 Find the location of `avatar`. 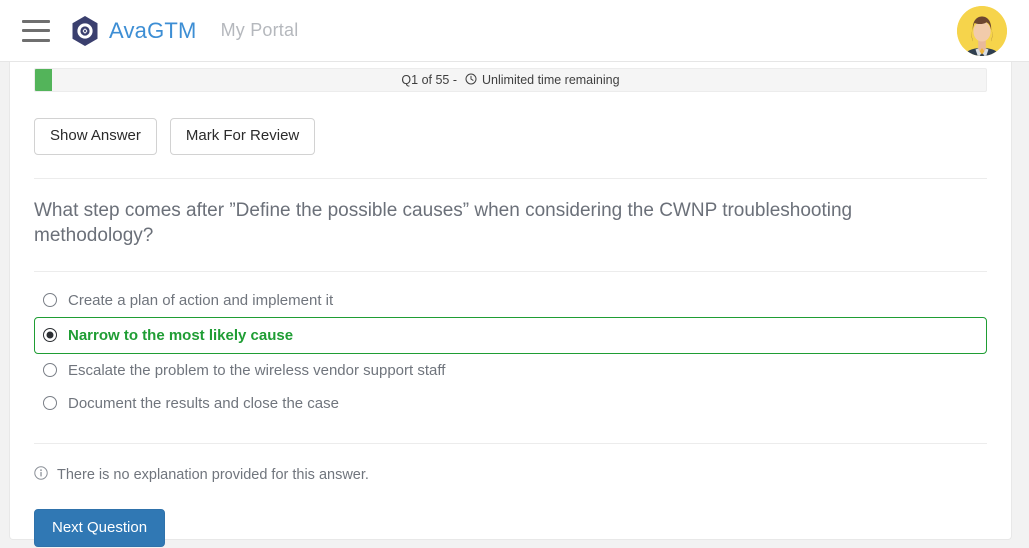

avatar is located at coordinates (982, 30).